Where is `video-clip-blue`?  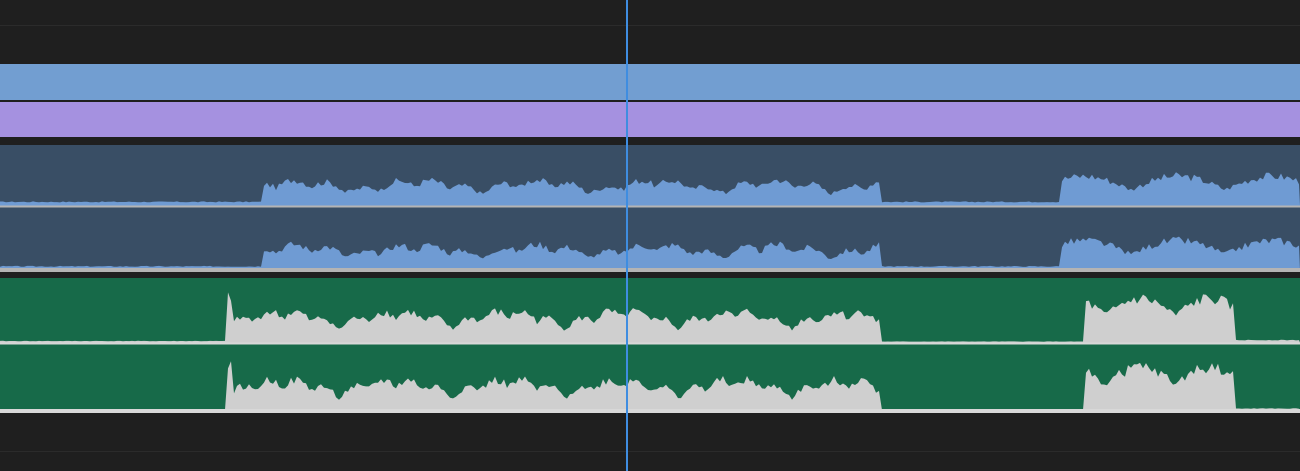 video-clip-blue is located at coordinates (650, 82).